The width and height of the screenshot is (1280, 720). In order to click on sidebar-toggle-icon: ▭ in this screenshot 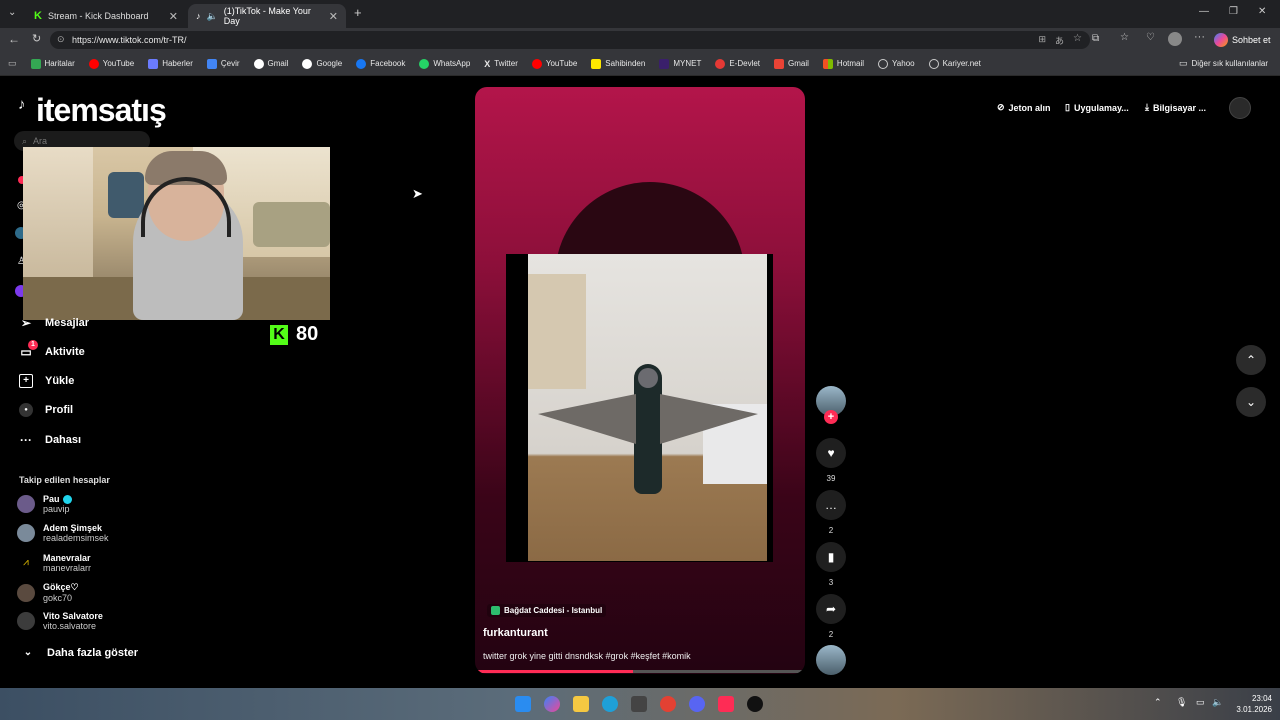, I will do `click(12, 63)`.